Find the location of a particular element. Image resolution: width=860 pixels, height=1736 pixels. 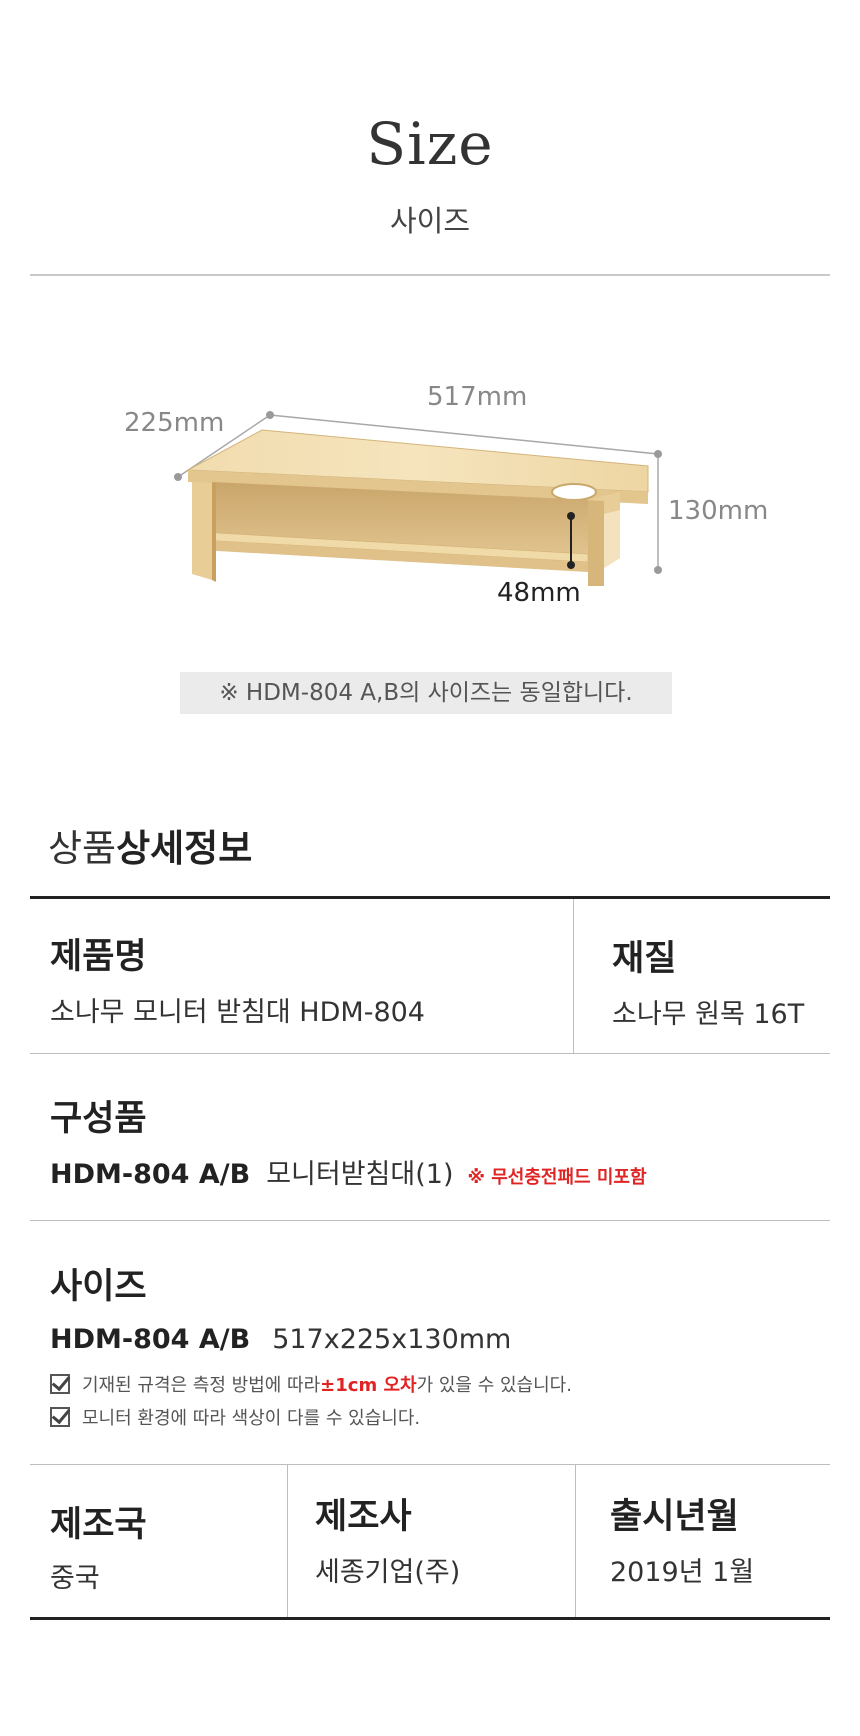

components-row: HDM-804 A/B 모니터받침대(1) ※ 무선충전패드 미포함 is located at coordinates (348, 1171).